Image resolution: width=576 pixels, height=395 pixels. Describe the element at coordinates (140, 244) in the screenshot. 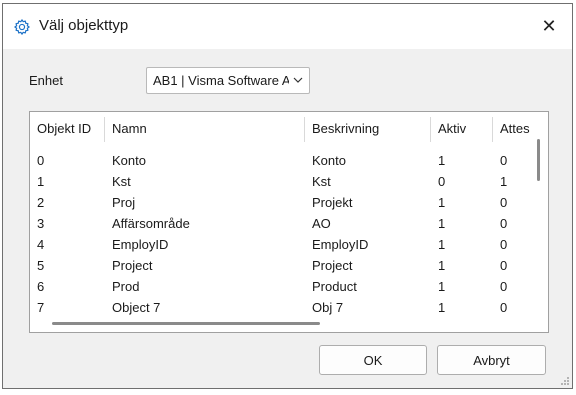

I see `cell-namn: EmployID` at that location.